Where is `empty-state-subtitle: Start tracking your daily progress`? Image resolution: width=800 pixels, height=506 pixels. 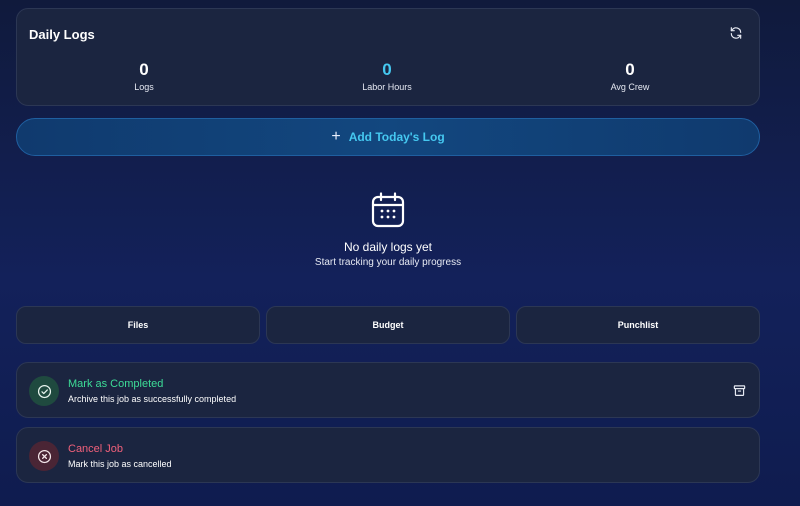
empty-state-subtitle: Start tracking your daily progress is located at coordinates (388, 262).